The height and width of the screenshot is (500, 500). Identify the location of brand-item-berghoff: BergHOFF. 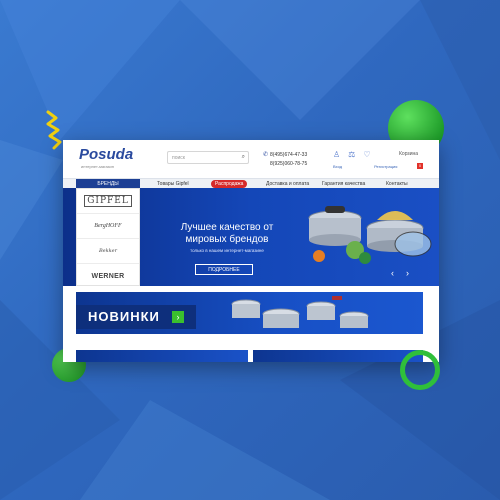
(108, 226).